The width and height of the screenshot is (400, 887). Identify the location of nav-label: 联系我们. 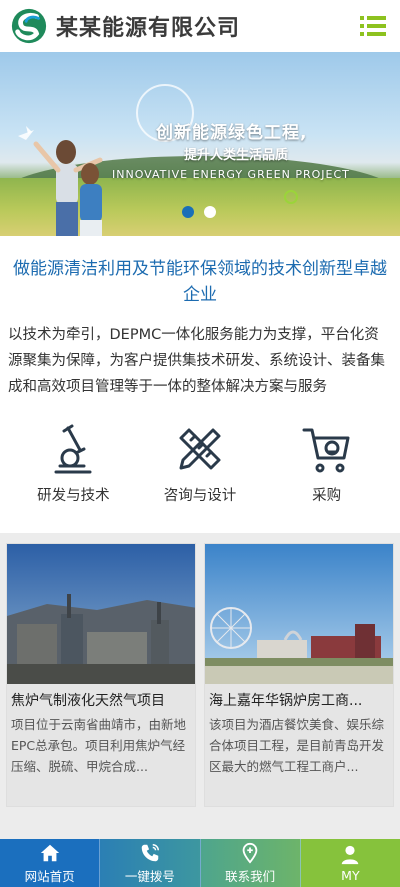
(250, 876).